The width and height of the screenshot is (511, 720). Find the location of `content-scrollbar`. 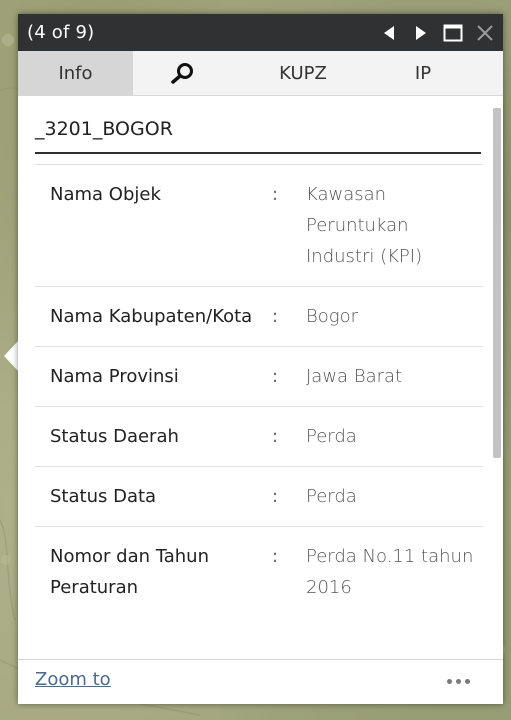

content-scrollbar is located at coordinates (497, 388).